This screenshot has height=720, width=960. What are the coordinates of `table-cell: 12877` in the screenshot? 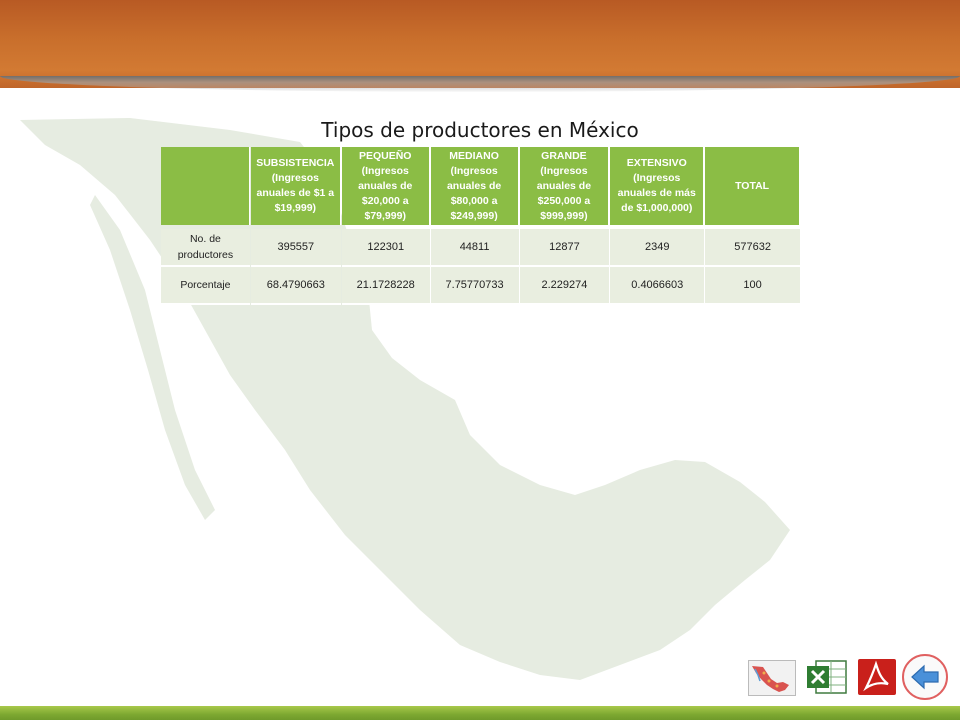 It's located at (564, 248).